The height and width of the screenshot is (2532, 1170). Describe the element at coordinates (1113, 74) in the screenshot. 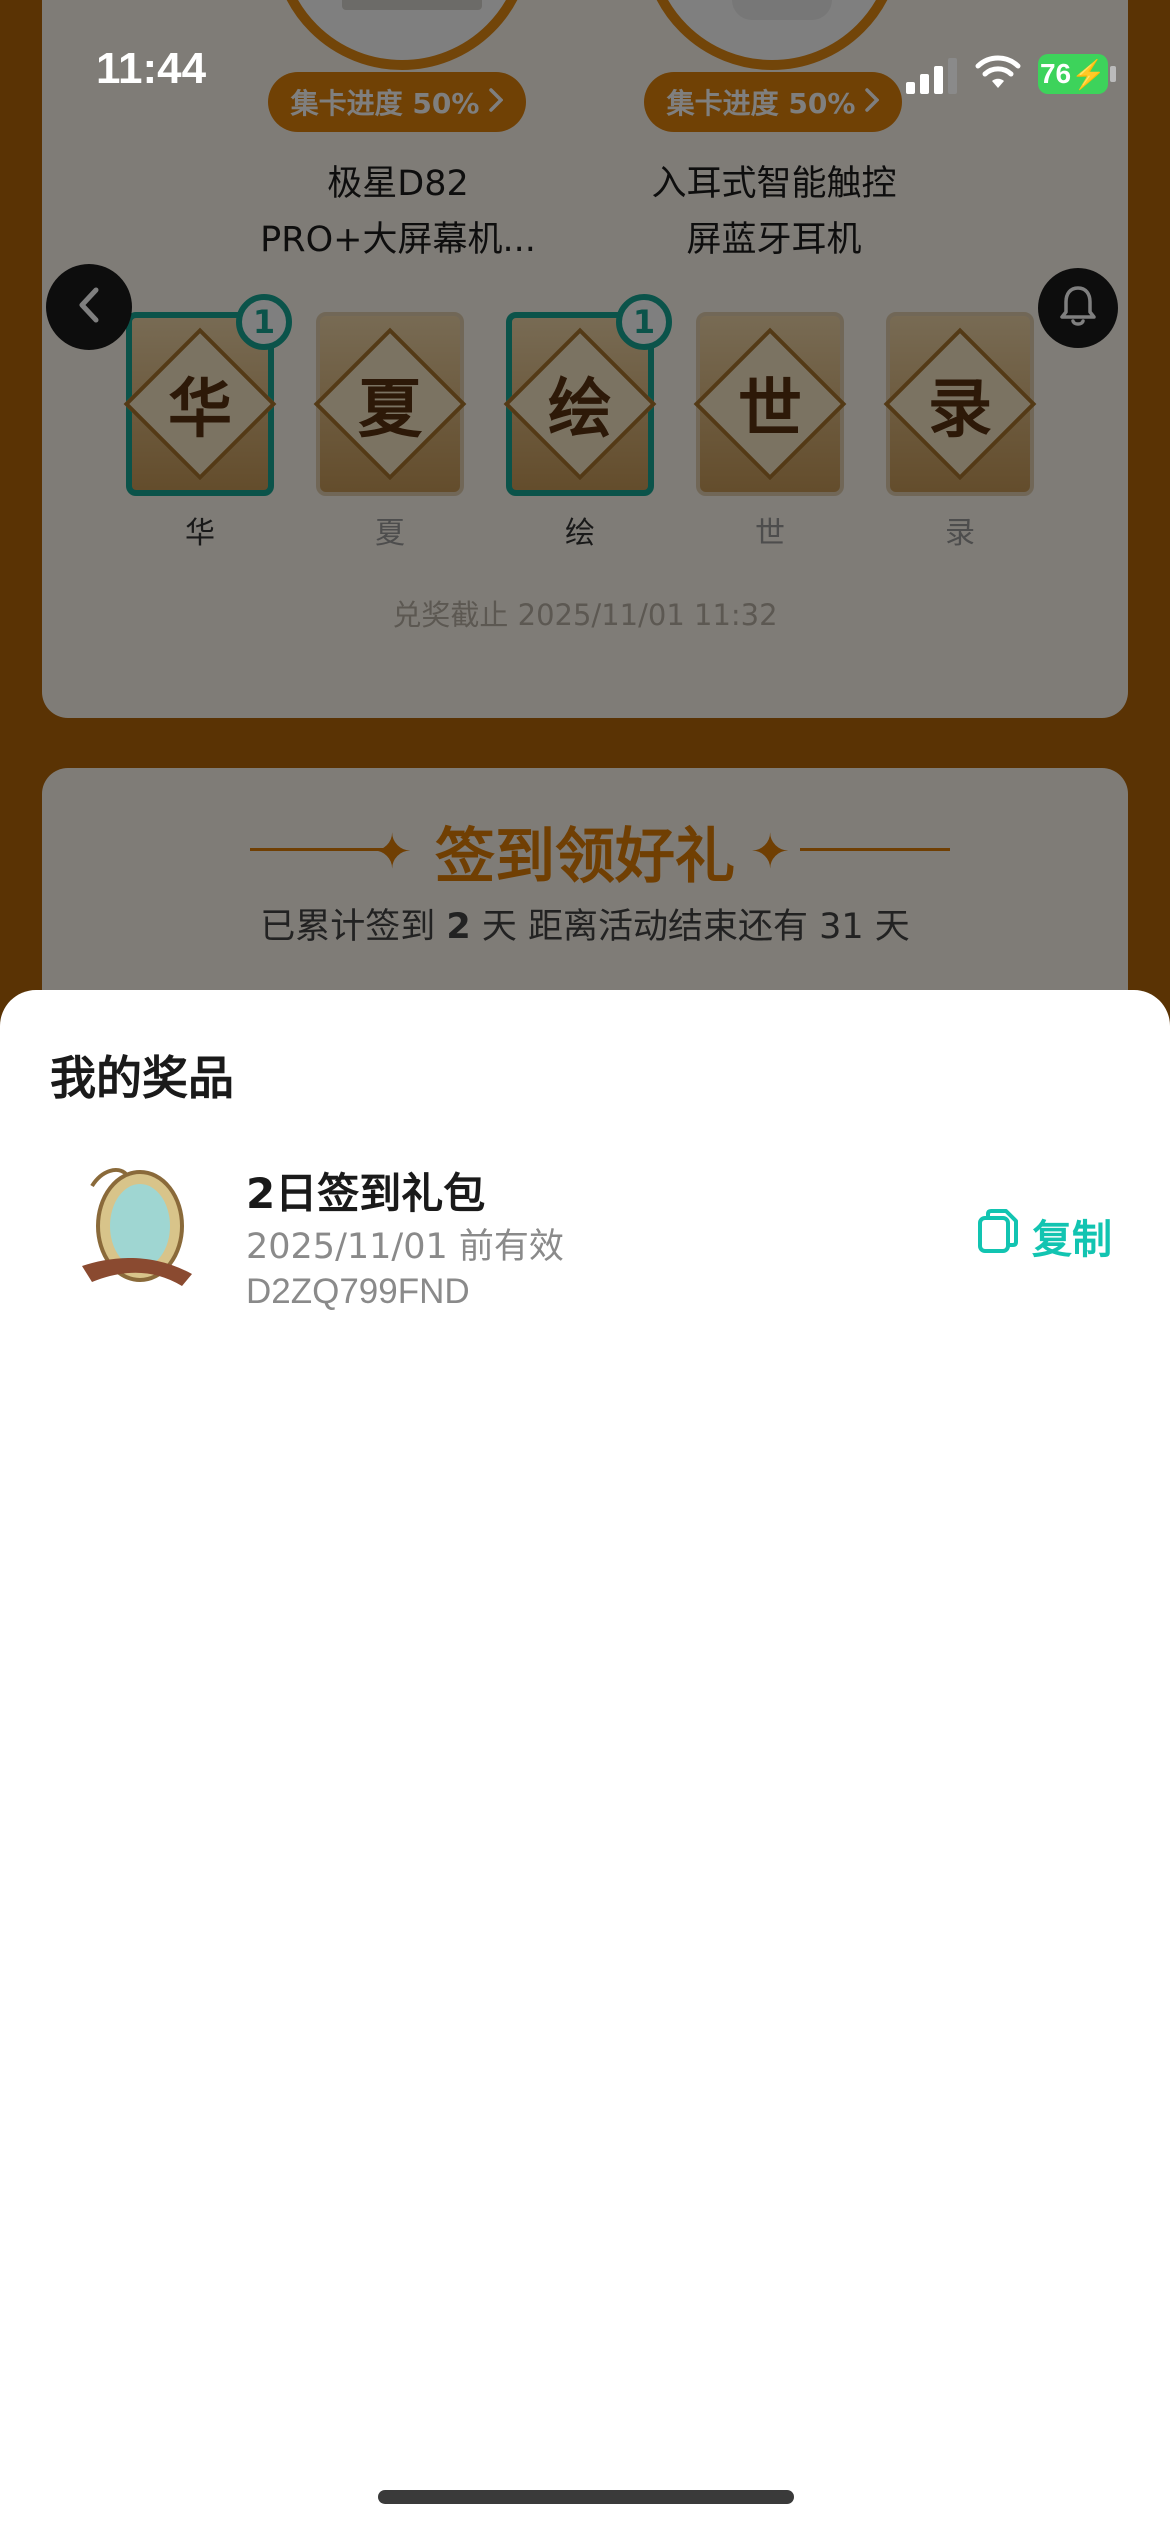

I see `battery-cap` at that location.